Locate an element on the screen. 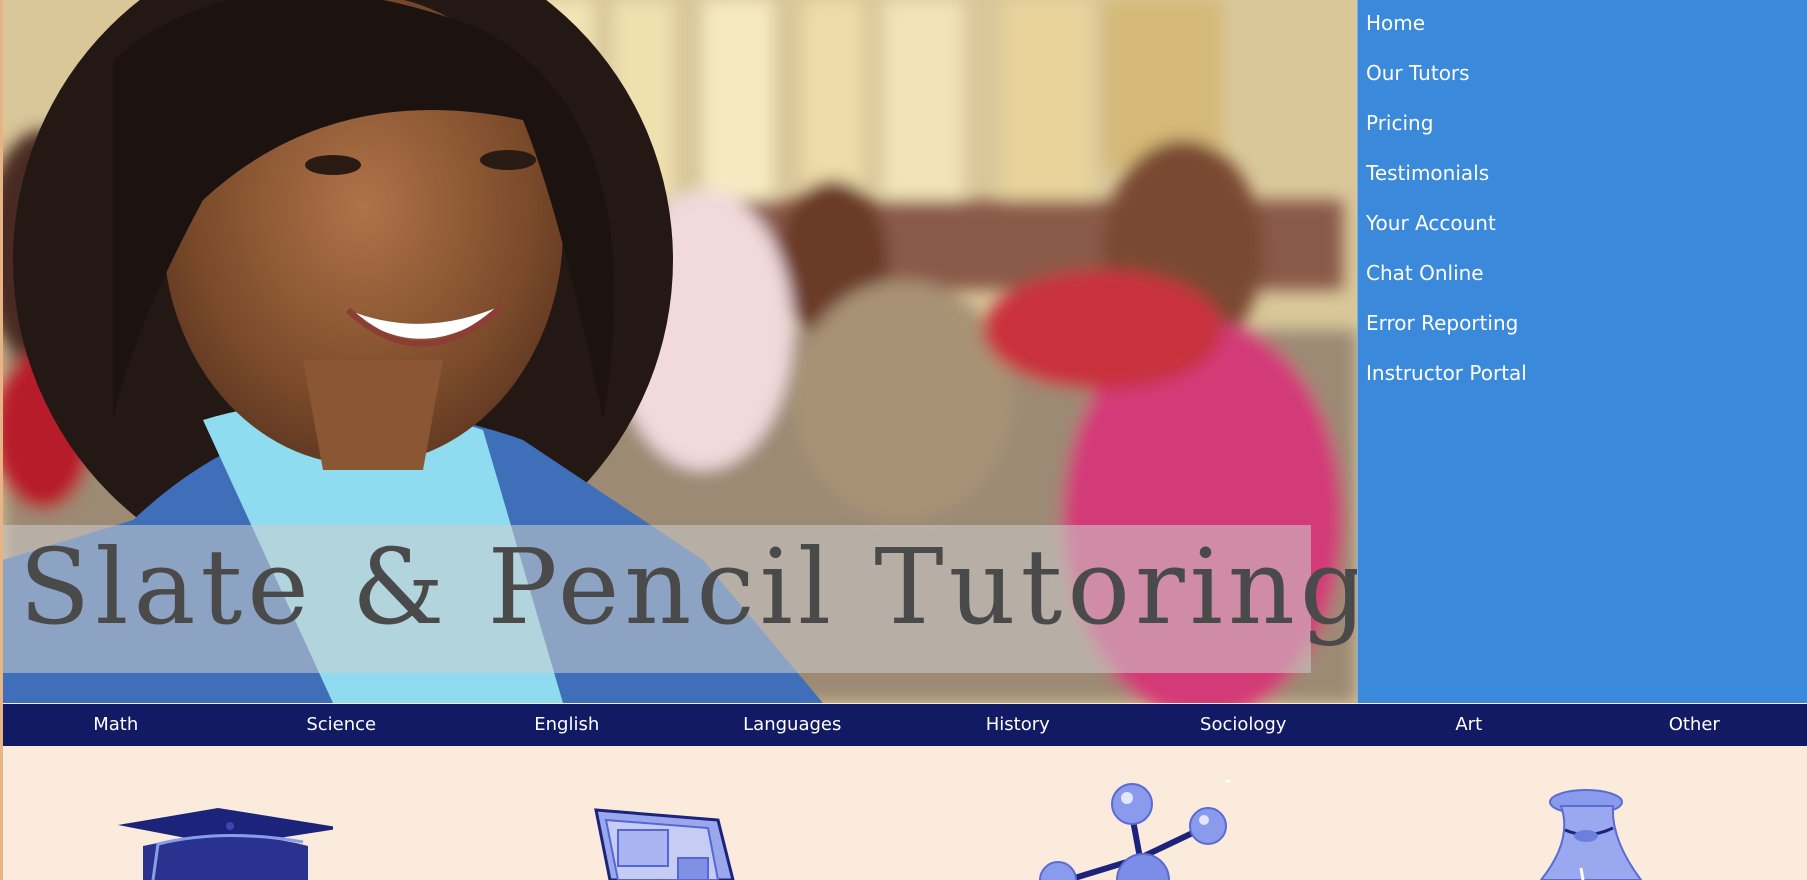  nav-item-your-account: Your Account is located at coordinates (1582, 235).